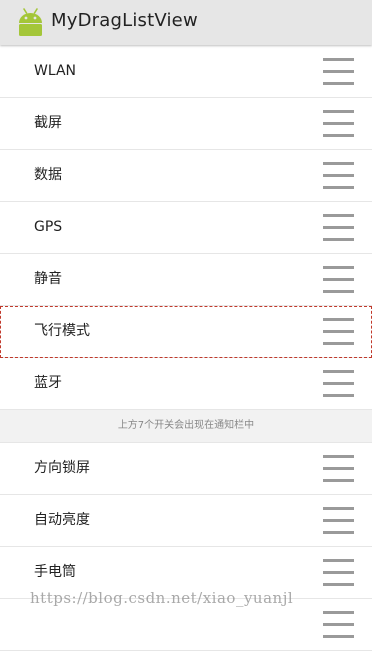  I want to click on list-item-label: 方向锁屏, so click(62, 468).